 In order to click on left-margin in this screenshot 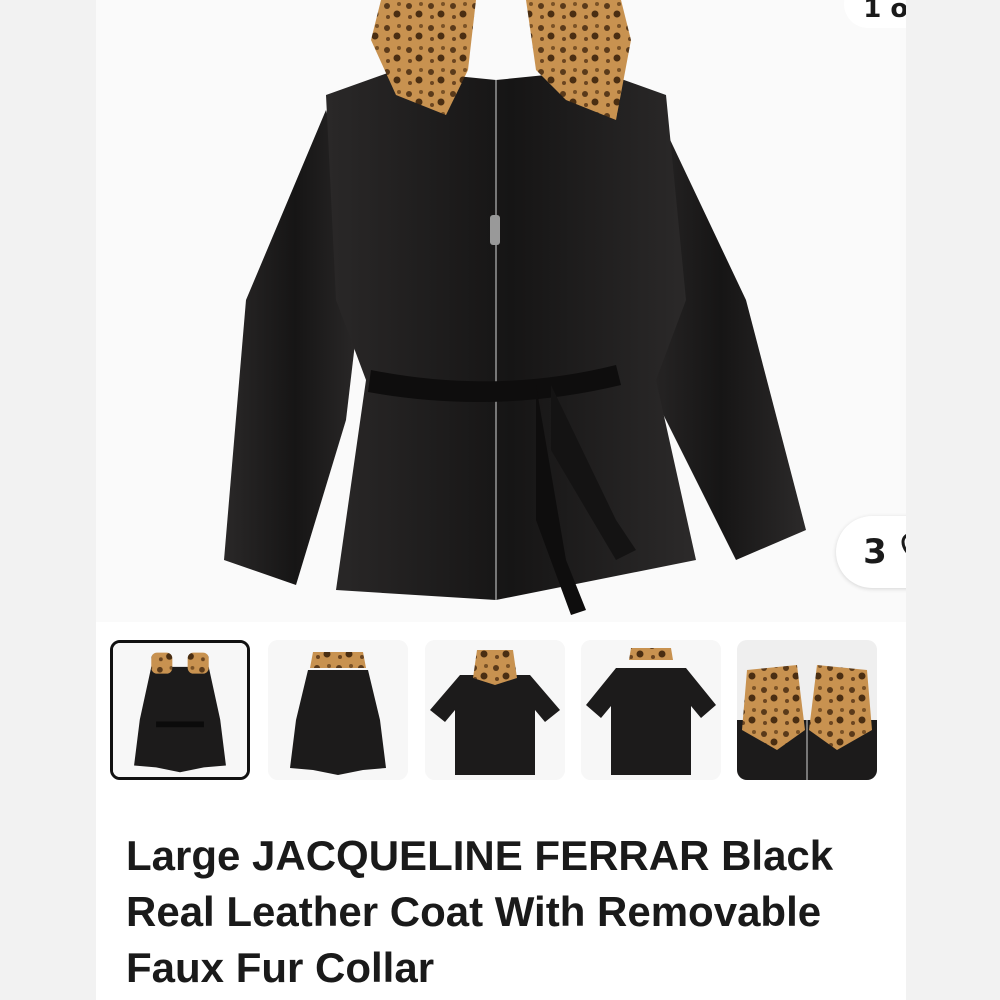, I will do `click(48, 500)`.